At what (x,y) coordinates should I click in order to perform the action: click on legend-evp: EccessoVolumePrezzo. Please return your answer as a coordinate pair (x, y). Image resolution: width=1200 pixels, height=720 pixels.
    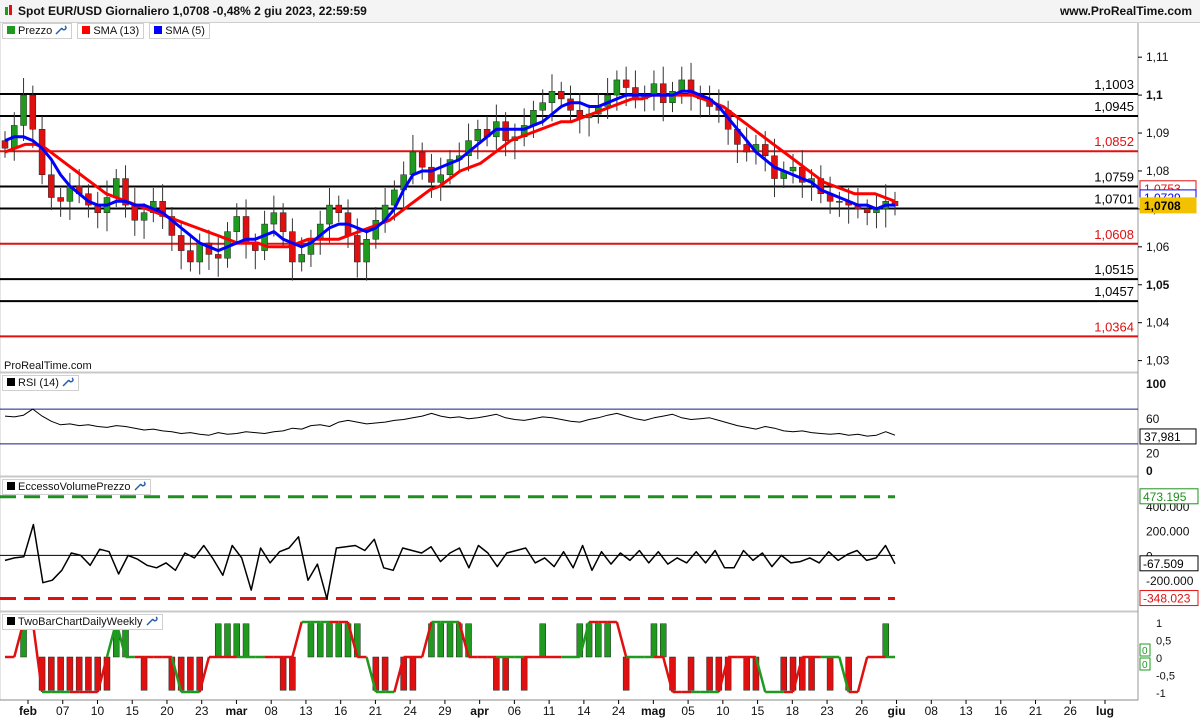
    Looking at the image, I should click on (76, 487).